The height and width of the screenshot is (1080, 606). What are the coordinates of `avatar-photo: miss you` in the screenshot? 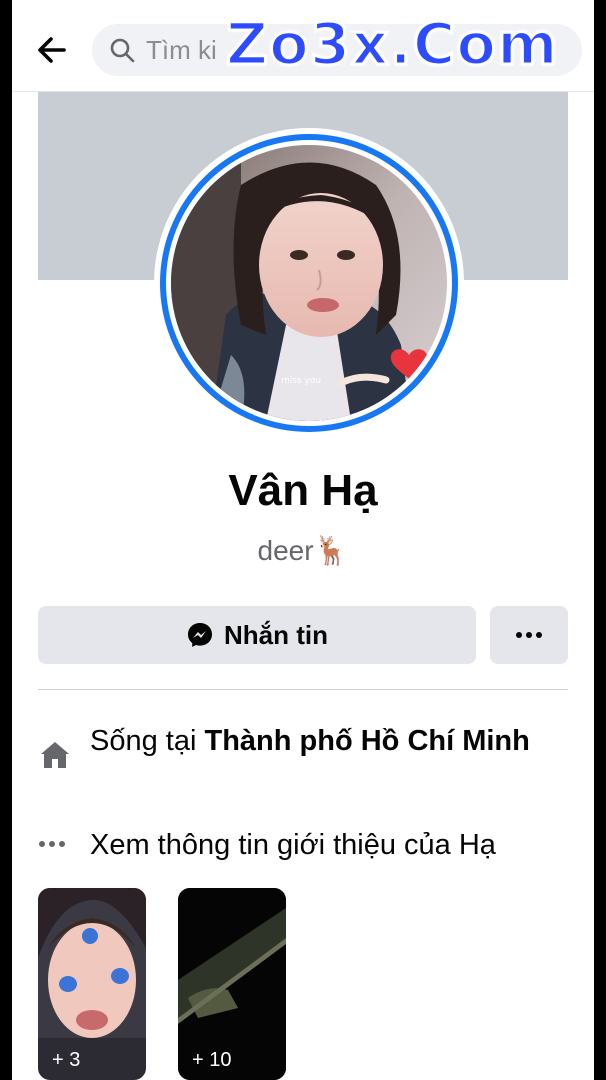 It's located at (309, 283).